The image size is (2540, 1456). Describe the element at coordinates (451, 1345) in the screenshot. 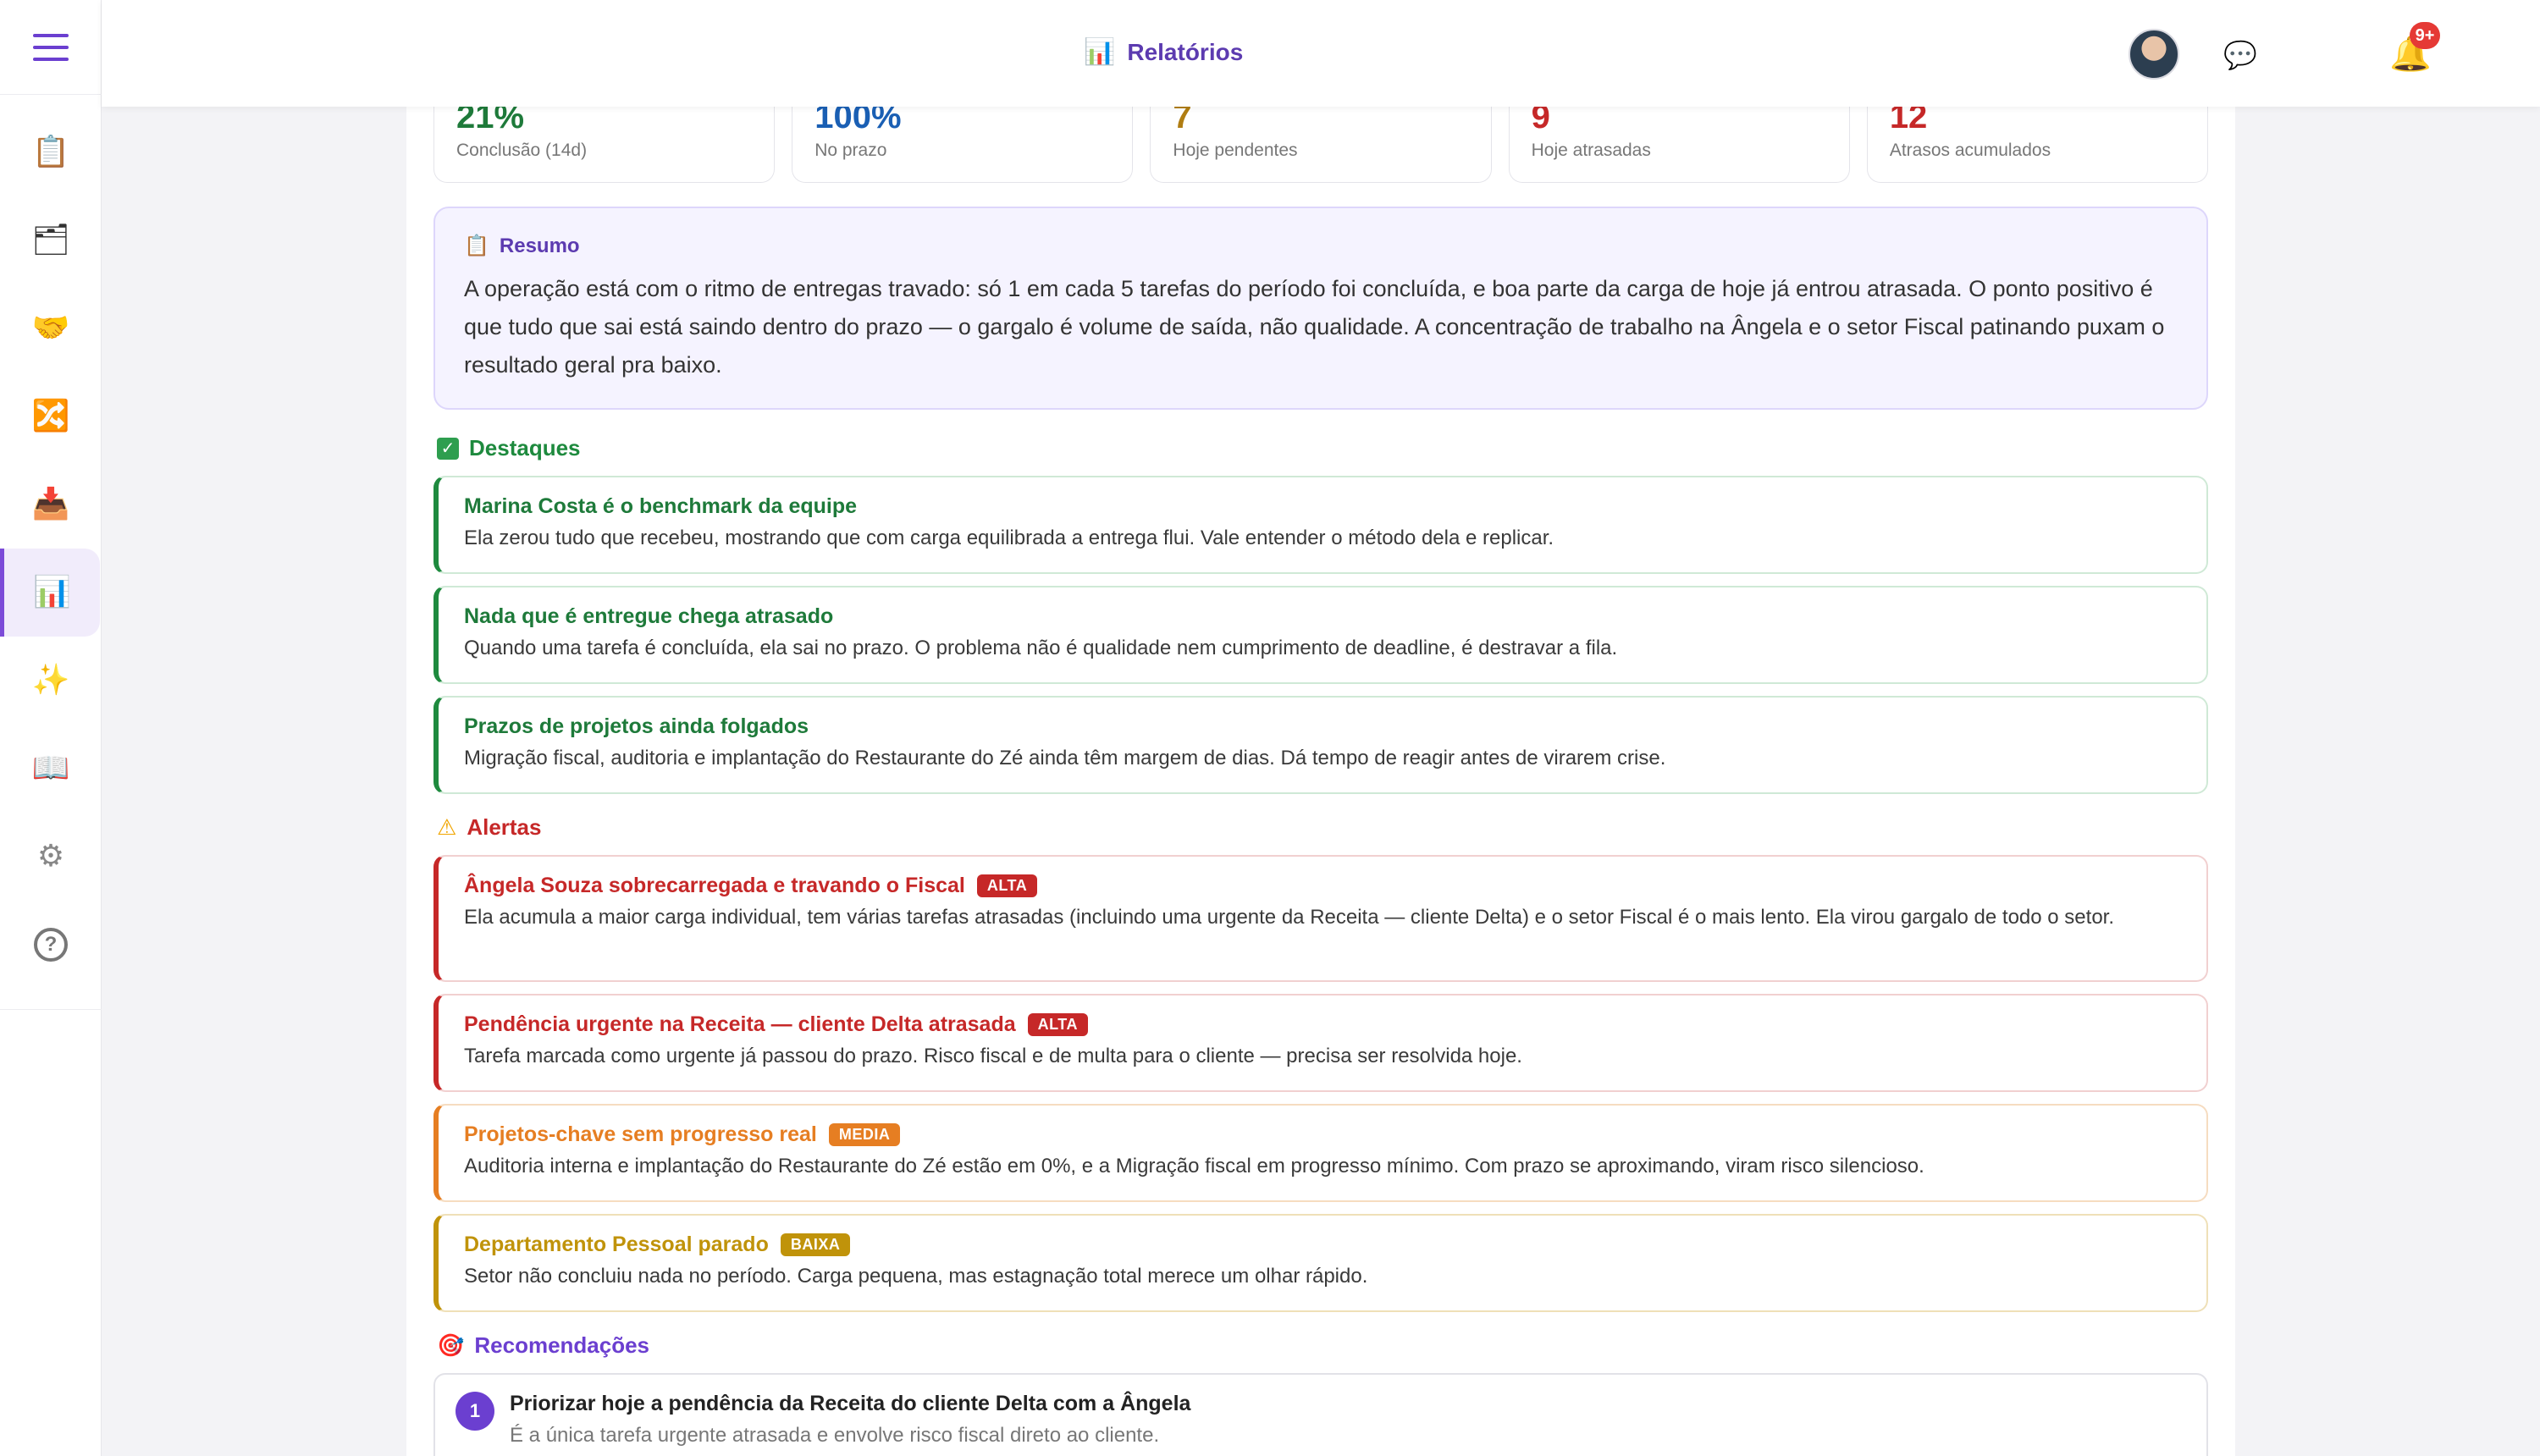

I see `target-icon: 🎯` at that location.